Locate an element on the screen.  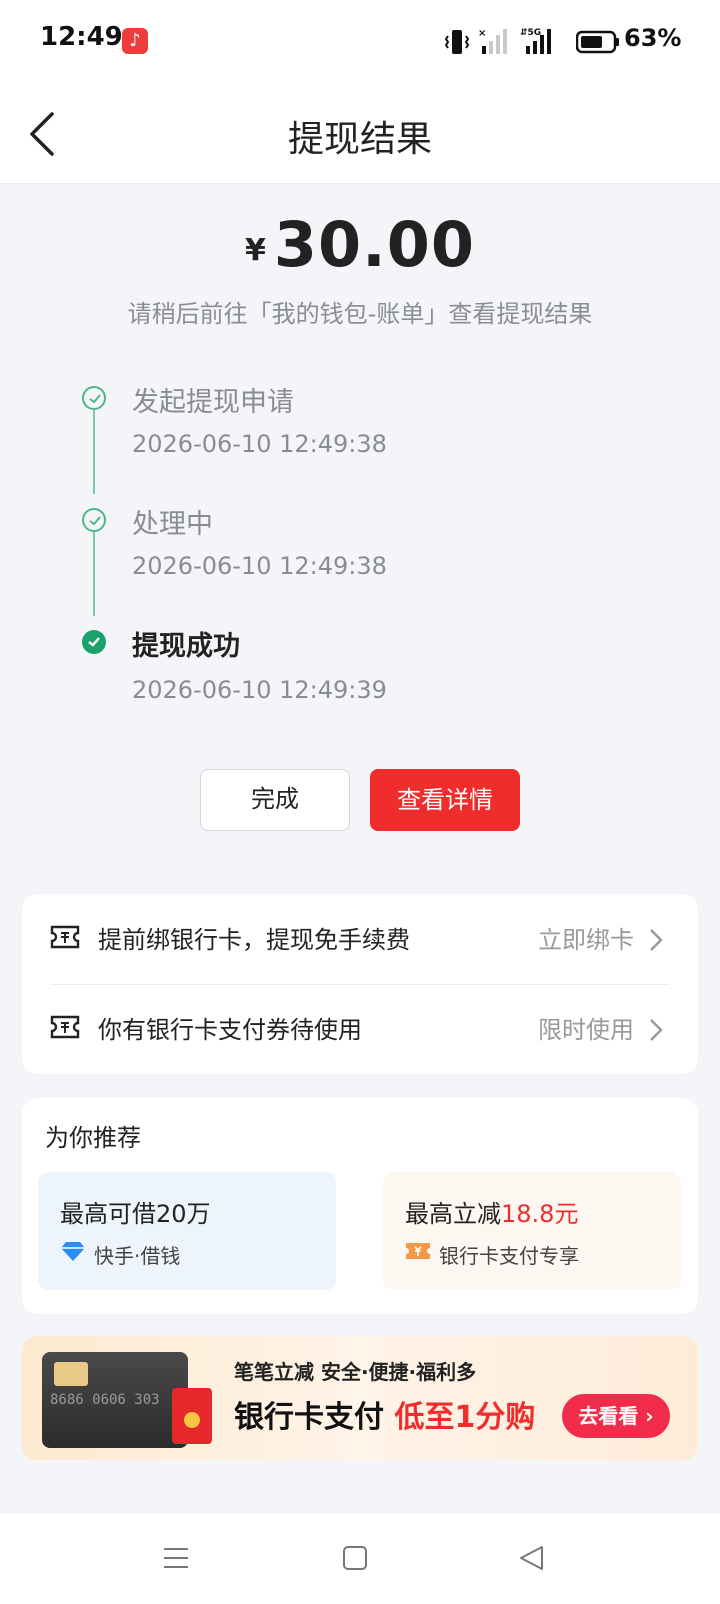
coupon-icon is located at coordinates (418, 1251).